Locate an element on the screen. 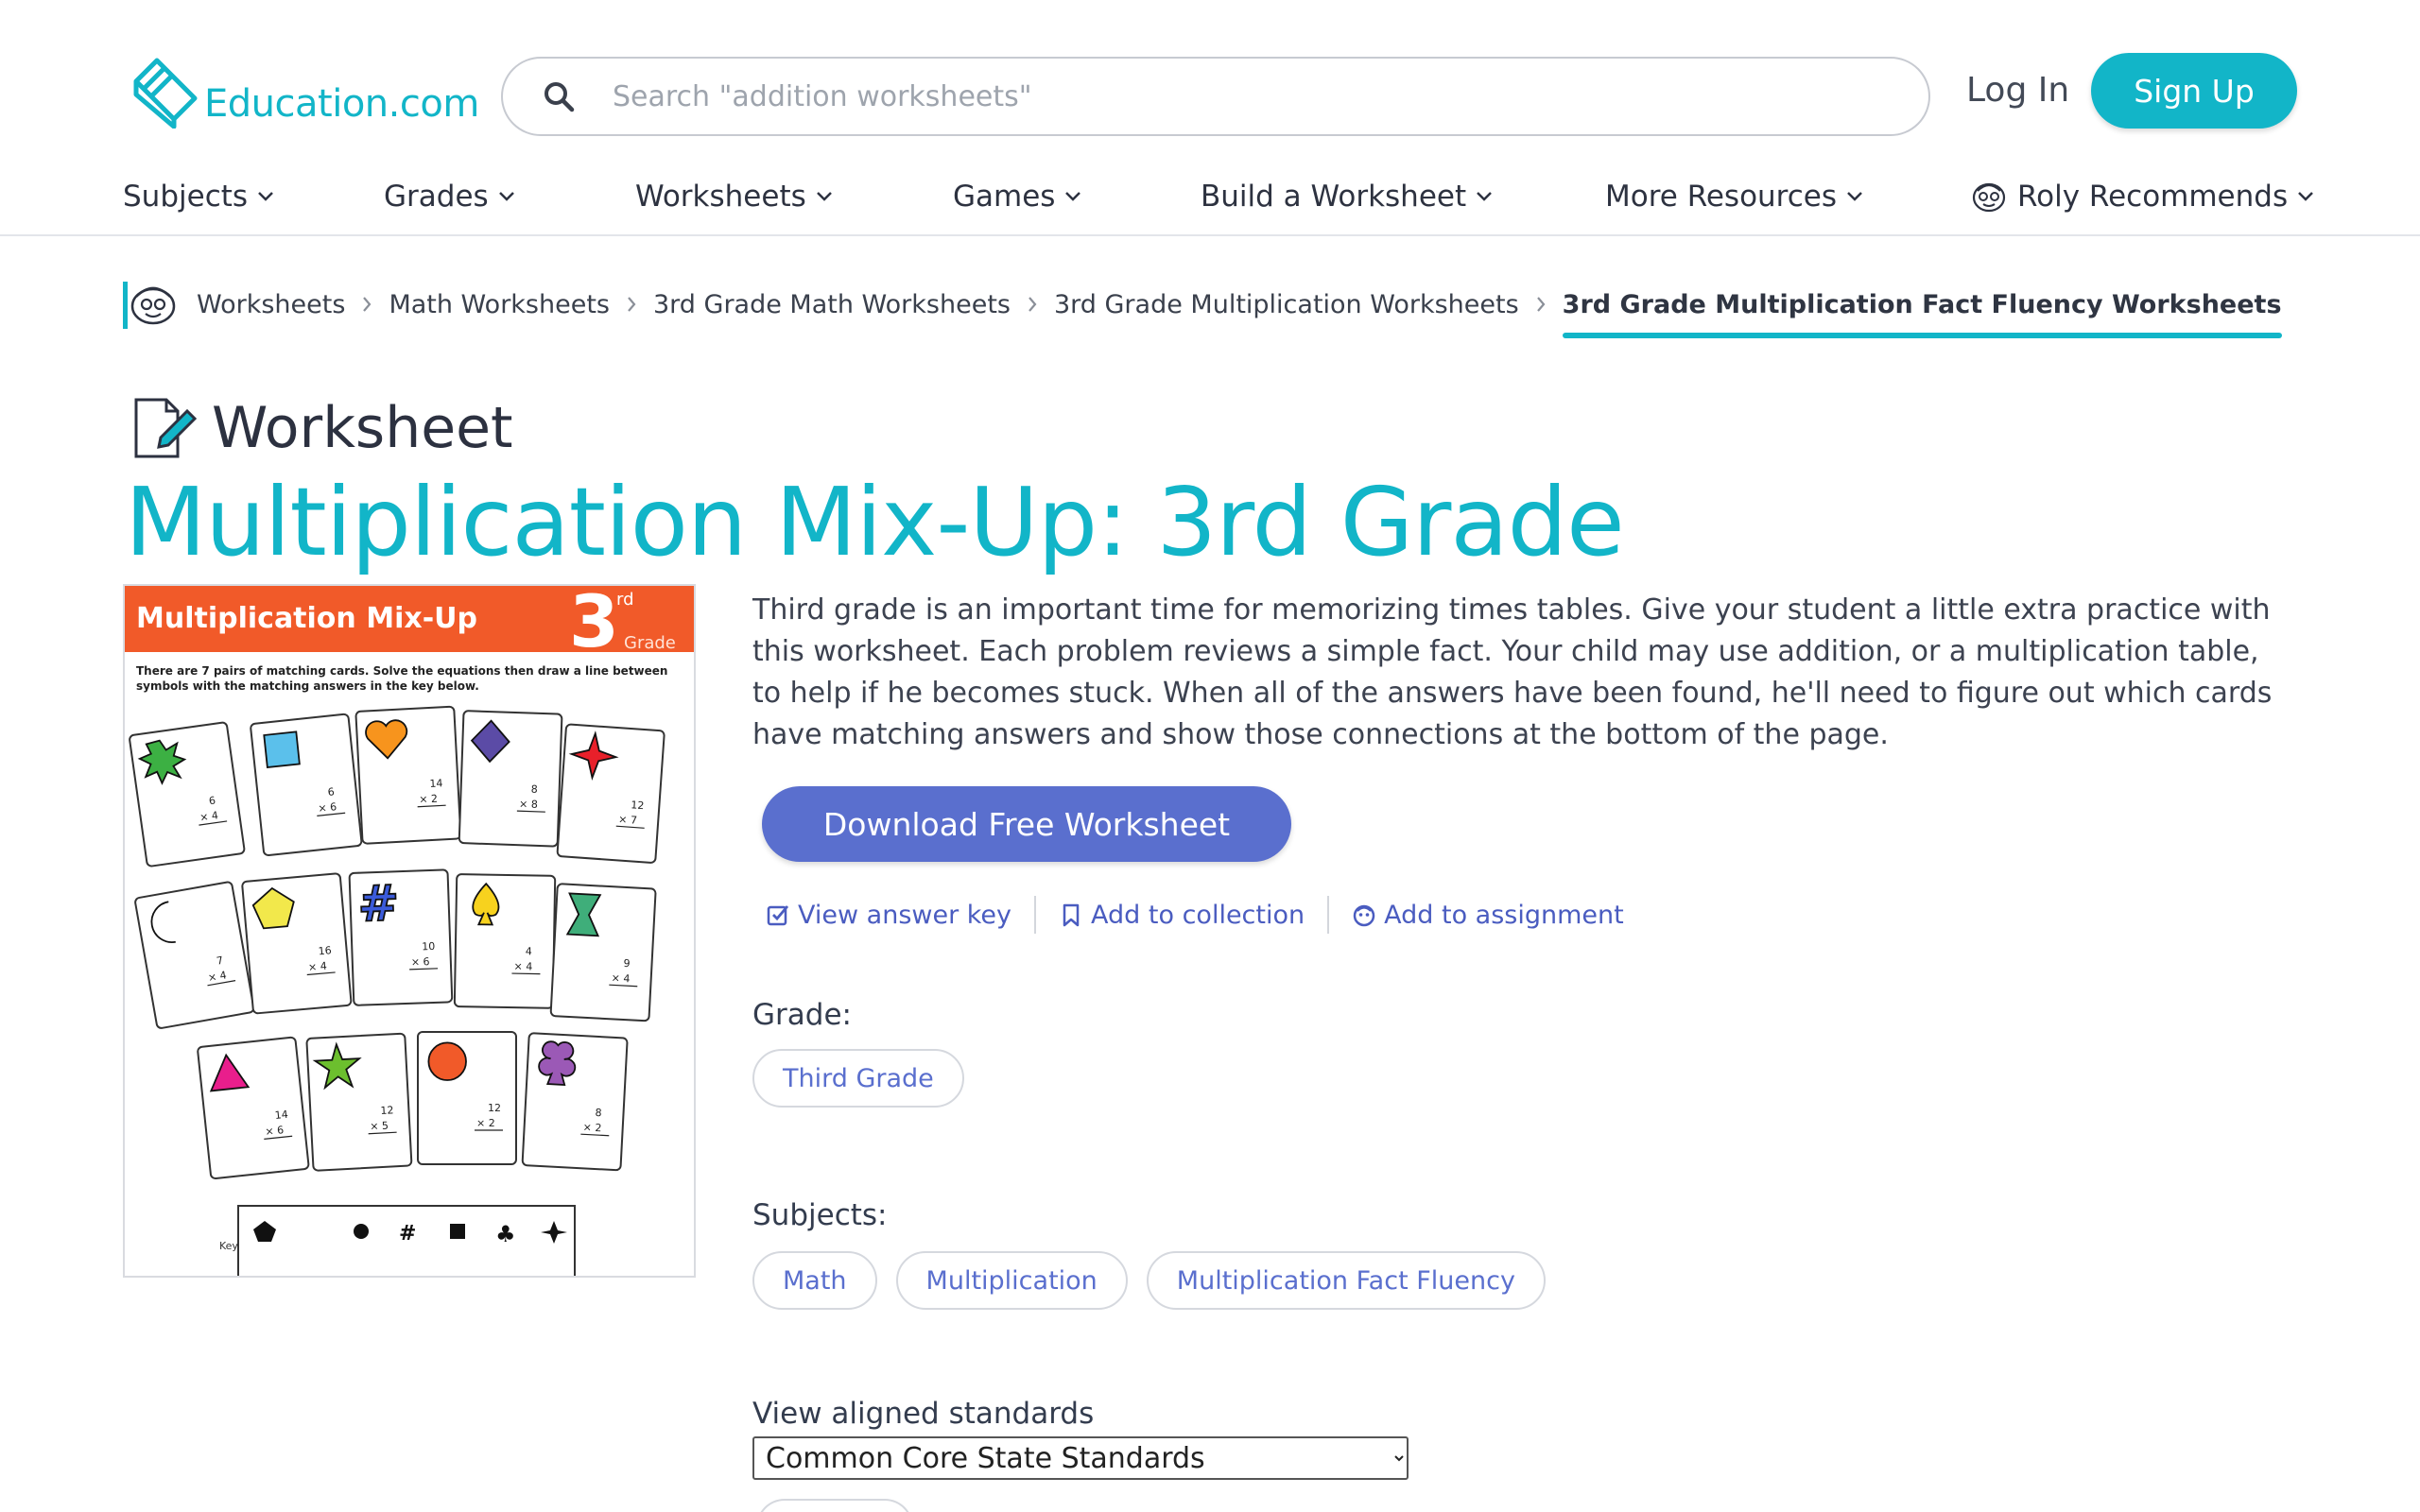 This screenshot has height=1512, width=2420. search-icon is located at coordinates (559, 96).